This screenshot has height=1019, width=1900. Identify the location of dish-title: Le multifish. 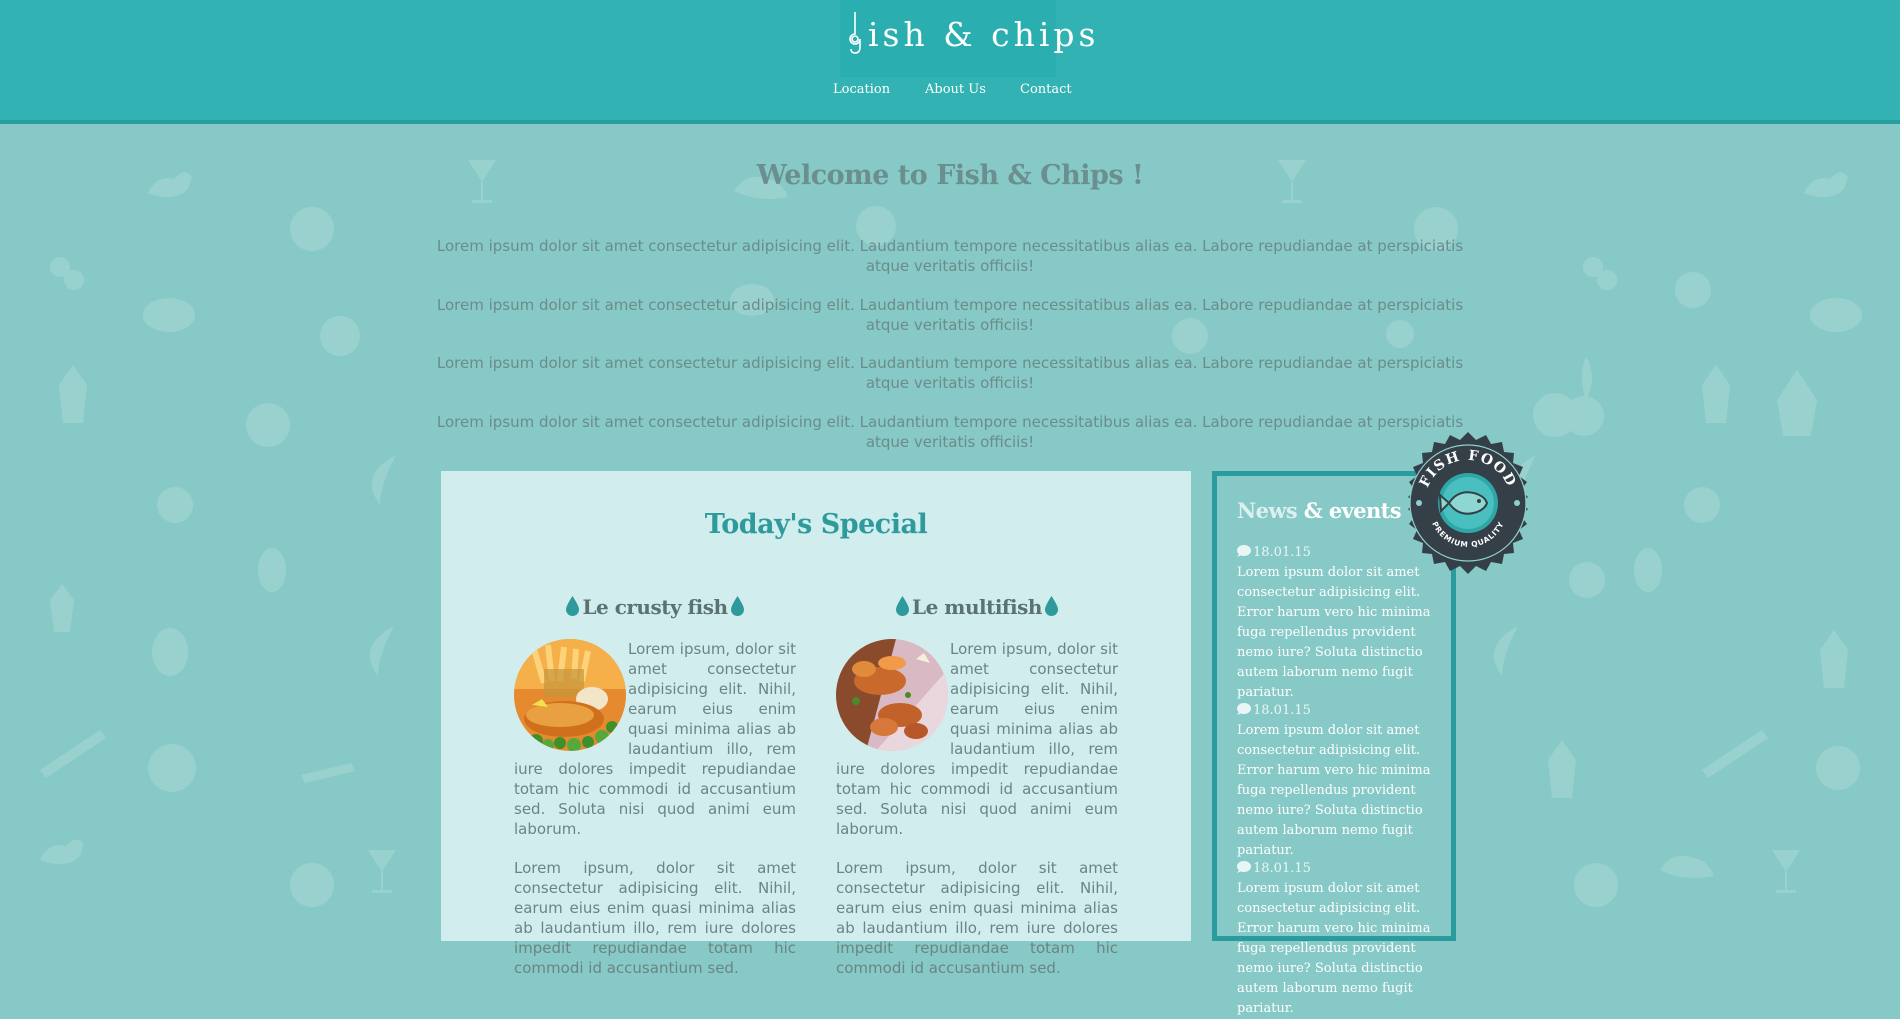
(977, 607).